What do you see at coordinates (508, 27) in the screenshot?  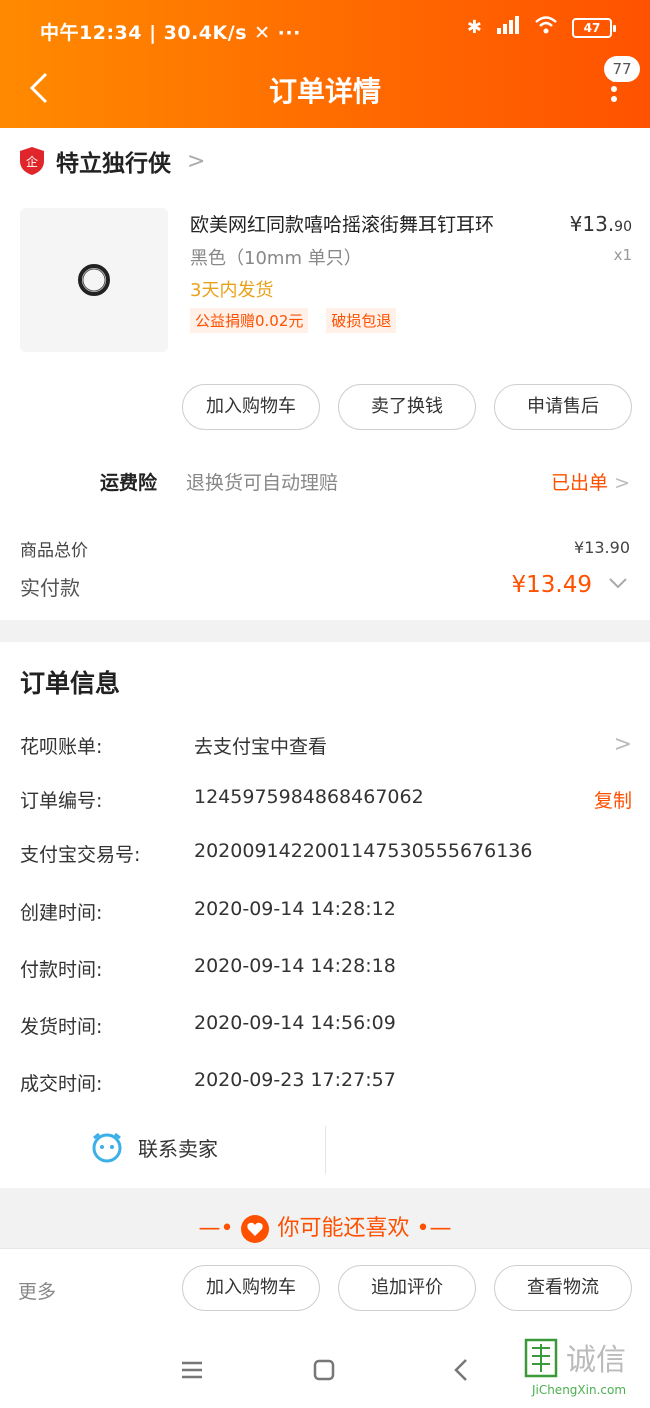 I see `signal-icon` at bounding box center [508, 27].